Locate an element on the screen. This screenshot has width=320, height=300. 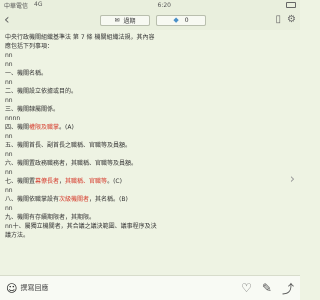
envelope-icon: ✉ is located at coordinates (117, 20).